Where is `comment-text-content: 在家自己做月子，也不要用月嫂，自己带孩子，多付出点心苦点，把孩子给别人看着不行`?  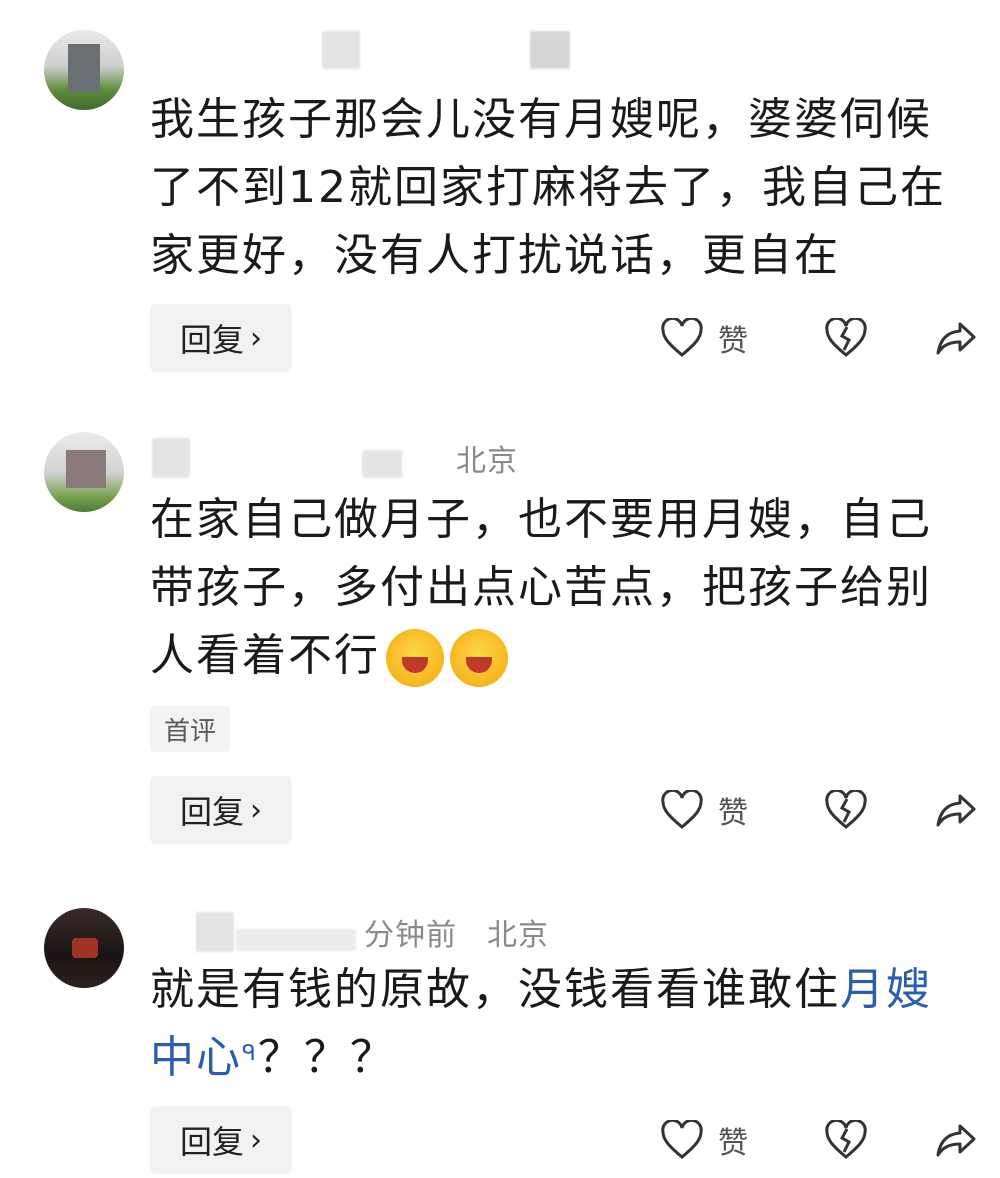
comment-text-content: 在家自己做月子，也不要用月嫂，自己带孩子，多付出点心苦点，把孩子给别人看着不行 is located at coordinates (541, 587).